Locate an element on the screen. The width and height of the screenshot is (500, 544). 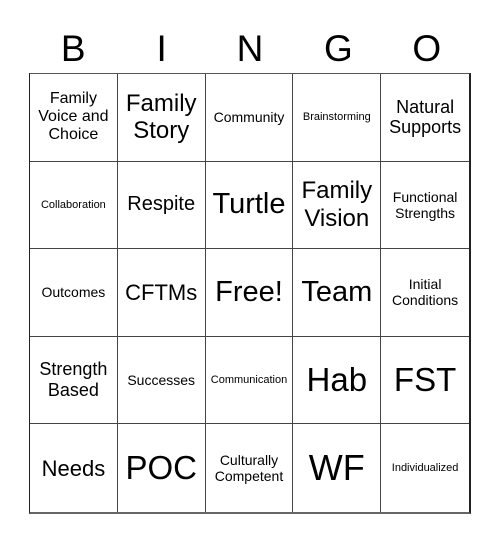
bingo-cell: Family Vision is located at coordinates (337, 205).